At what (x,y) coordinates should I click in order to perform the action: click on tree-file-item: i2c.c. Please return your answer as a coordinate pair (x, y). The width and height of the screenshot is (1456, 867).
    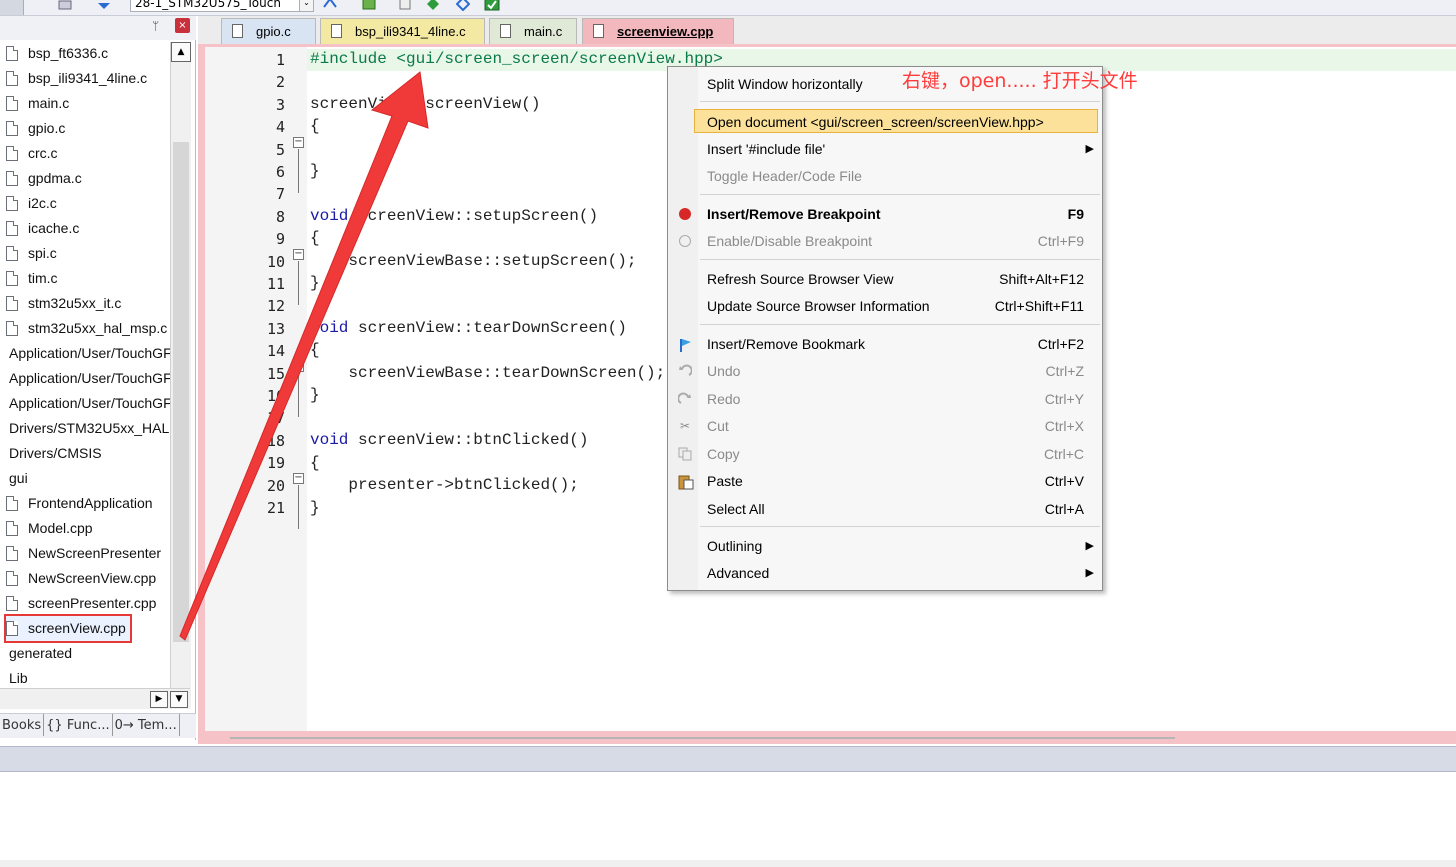
    Looking at the image, I should click on (31, 203).